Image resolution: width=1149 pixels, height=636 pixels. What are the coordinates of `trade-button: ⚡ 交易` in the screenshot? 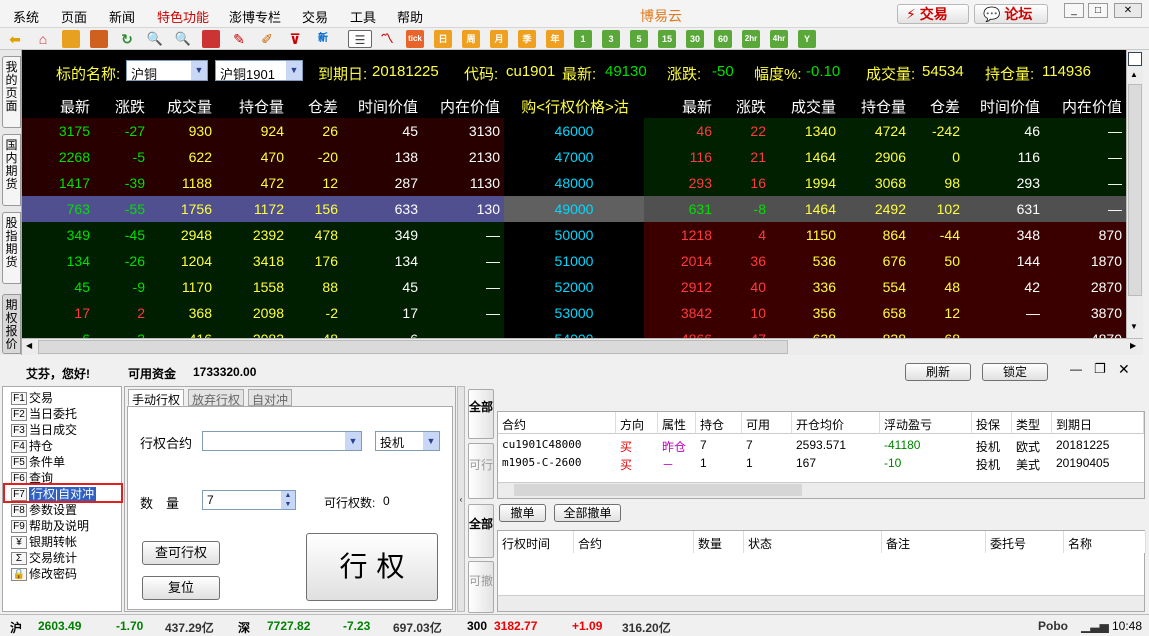 It's located at (933, 14).